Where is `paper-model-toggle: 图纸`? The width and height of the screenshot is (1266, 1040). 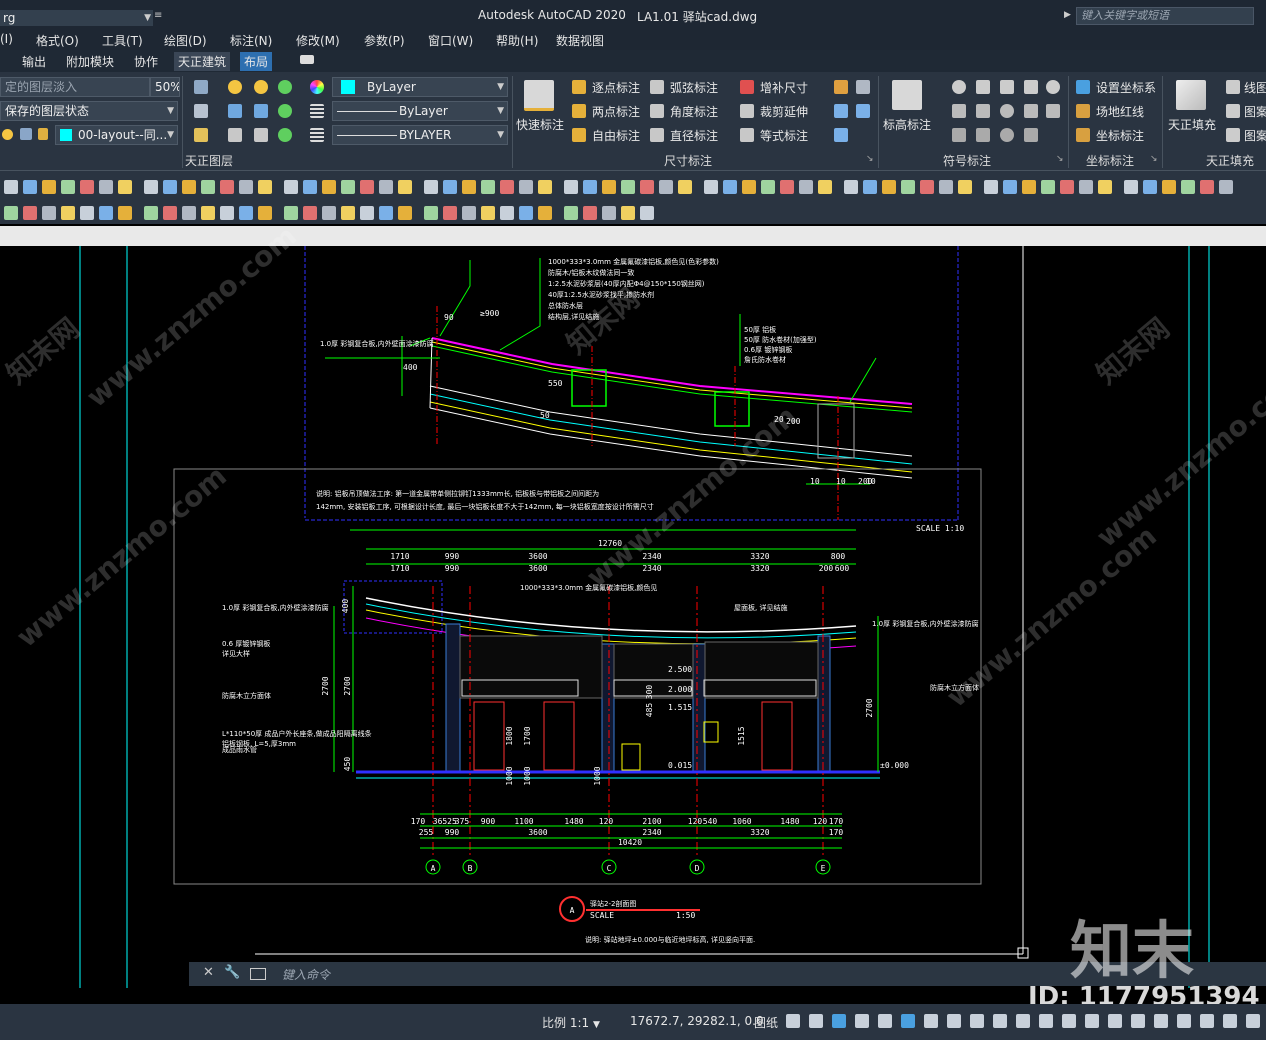
paper-model-toggle: 图纸 is located at coordinates (766, 1022).